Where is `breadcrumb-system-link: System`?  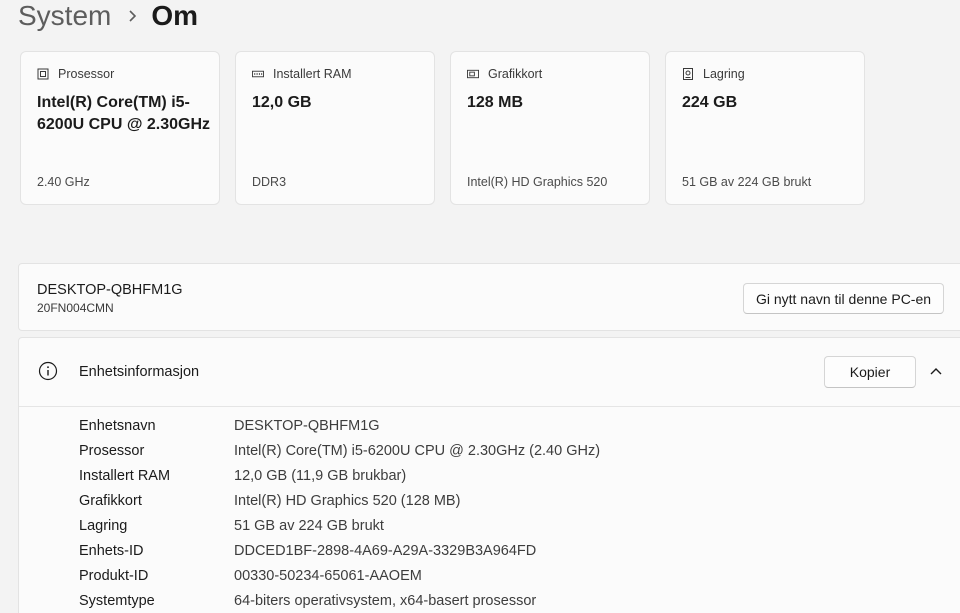
breadcrumb-system-link: System is located at coordinates (64, 16).